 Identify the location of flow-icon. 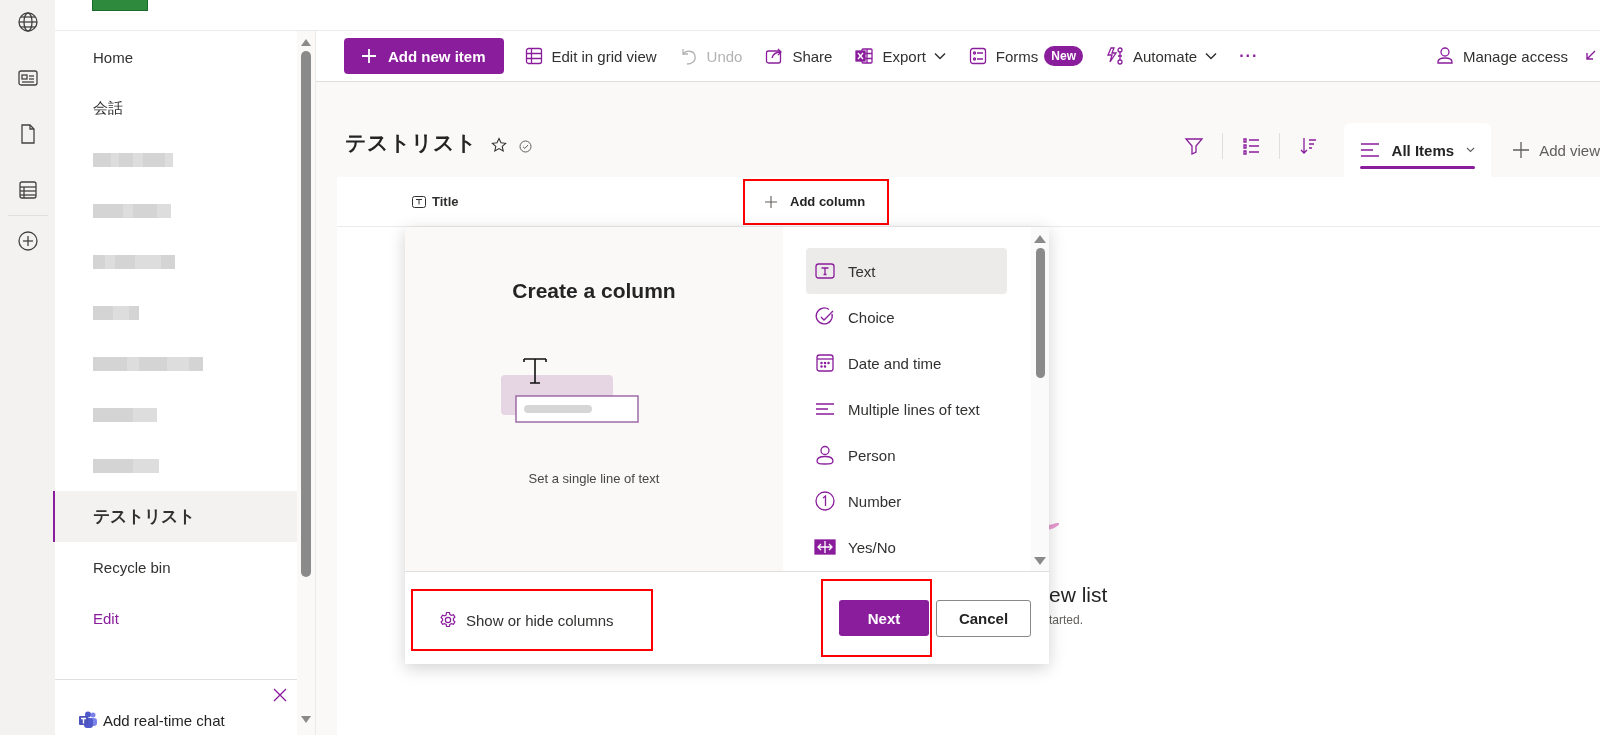
(1115, 56).